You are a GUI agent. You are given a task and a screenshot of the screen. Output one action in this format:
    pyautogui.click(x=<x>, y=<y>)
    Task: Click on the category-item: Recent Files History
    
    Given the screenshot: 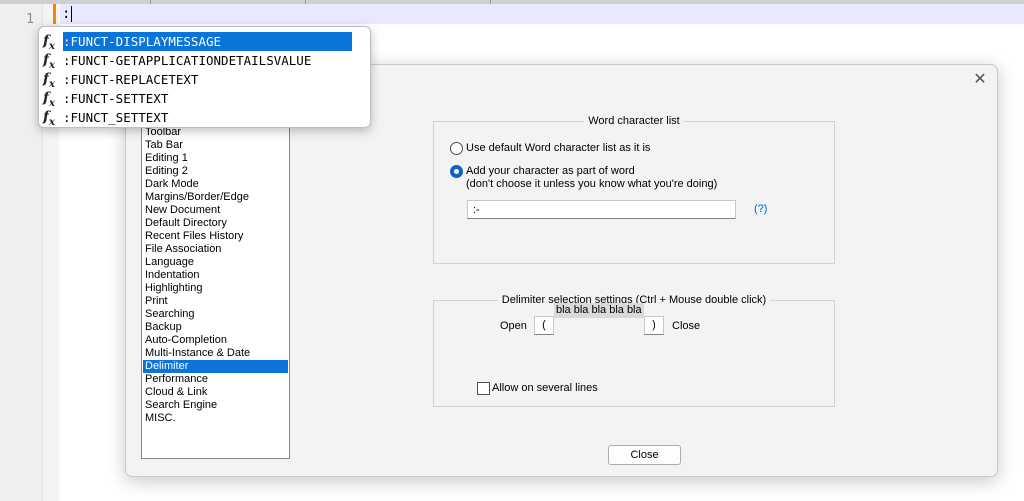 What is the action you would take?
    pyautogui.click(x=215, y=236)
    